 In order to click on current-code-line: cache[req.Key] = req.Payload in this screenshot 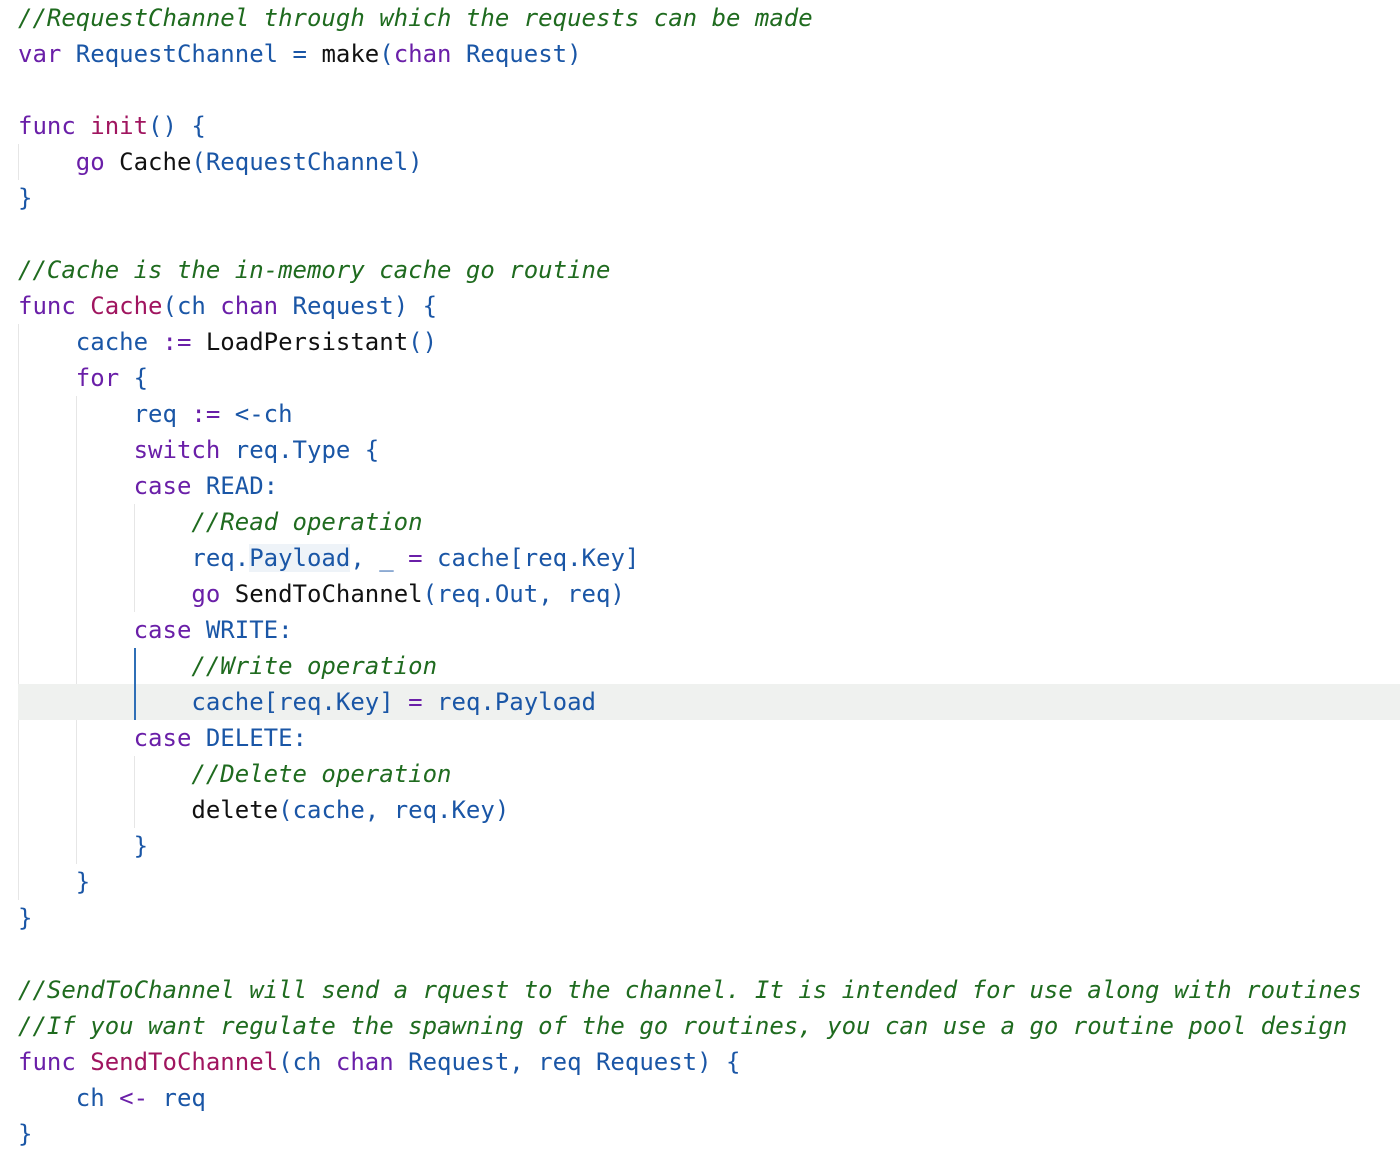, I will do `click(709, 702)`.